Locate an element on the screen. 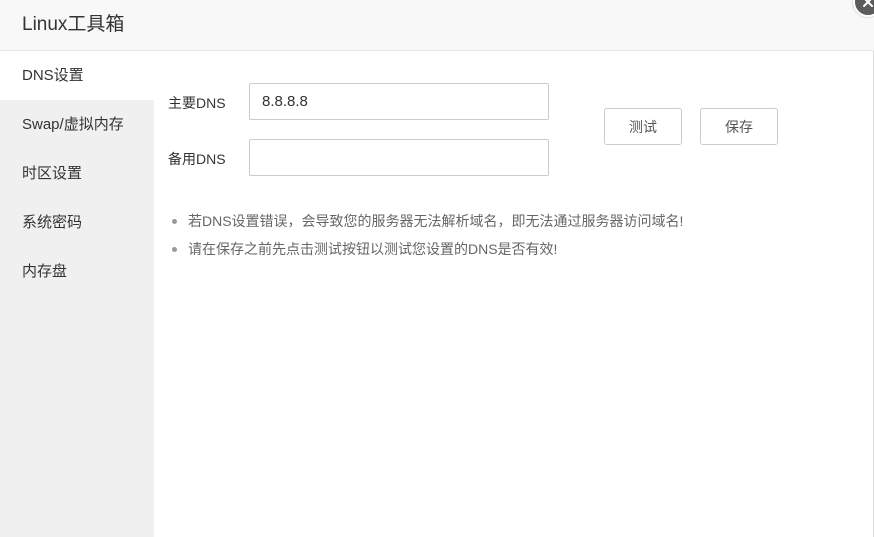  dialog-title: Linux工具箱 is located at coordinates (73, 24).